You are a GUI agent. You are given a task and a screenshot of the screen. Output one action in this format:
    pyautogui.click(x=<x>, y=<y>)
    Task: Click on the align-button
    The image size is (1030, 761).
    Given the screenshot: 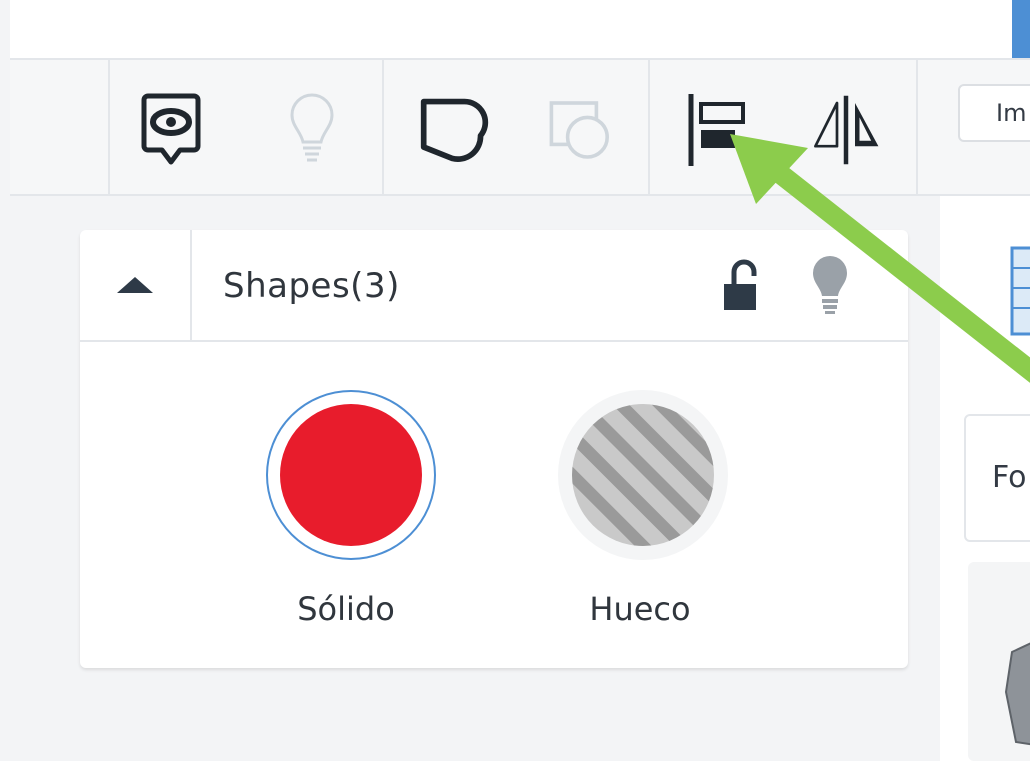 What is the action you would take?
    pyautogui.click(x=718, y=130)
    